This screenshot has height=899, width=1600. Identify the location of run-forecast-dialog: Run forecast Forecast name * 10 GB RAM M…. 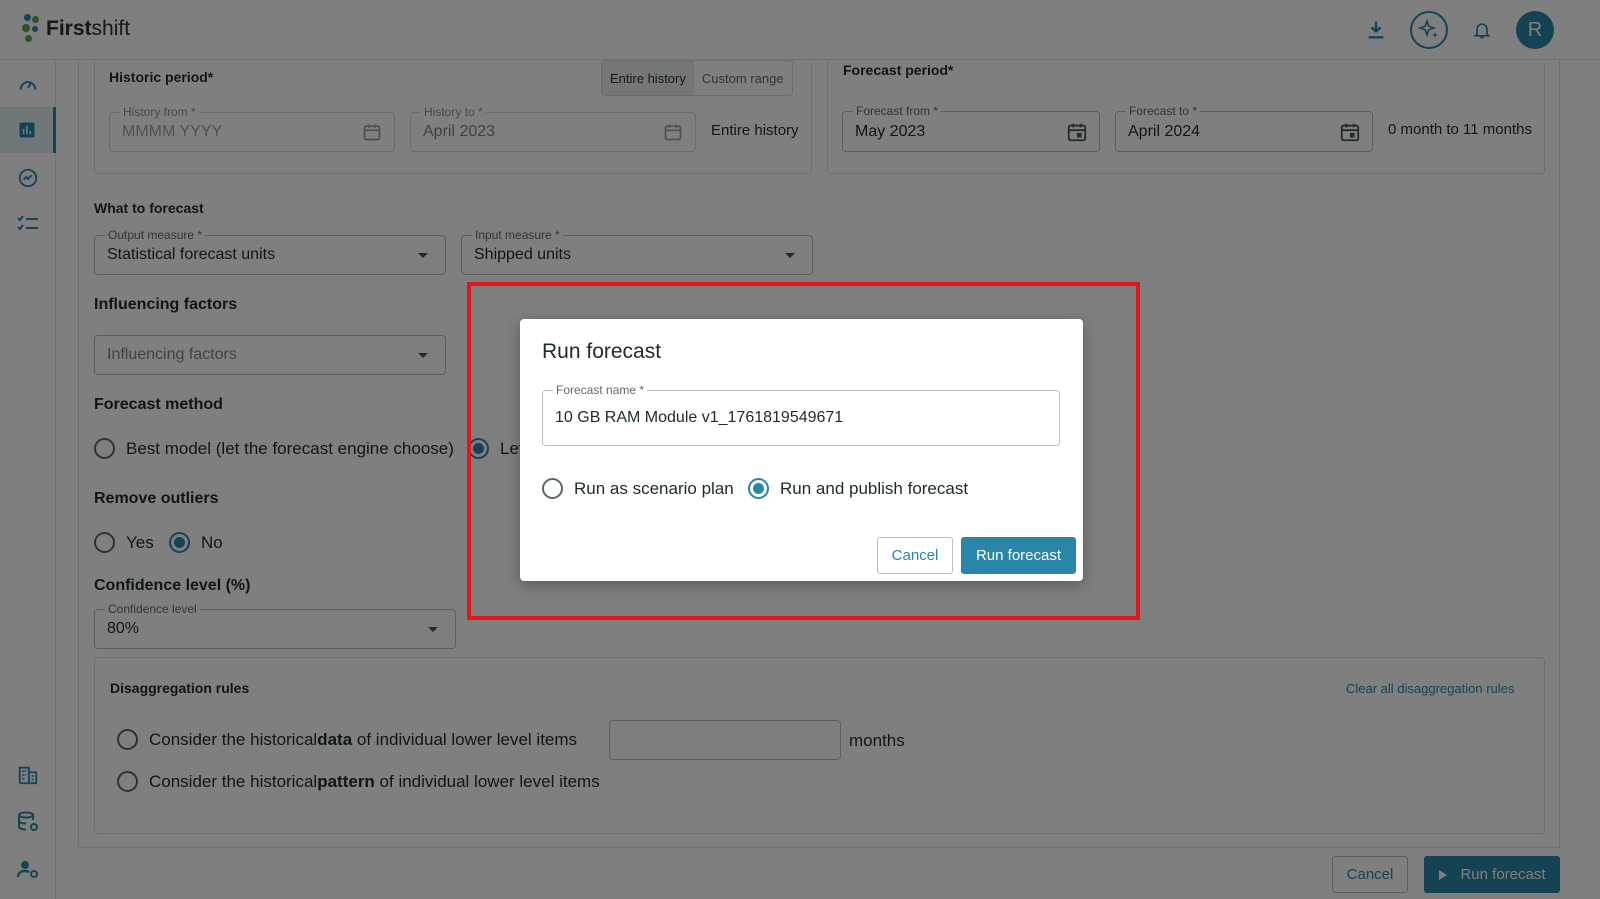
(801, 450).